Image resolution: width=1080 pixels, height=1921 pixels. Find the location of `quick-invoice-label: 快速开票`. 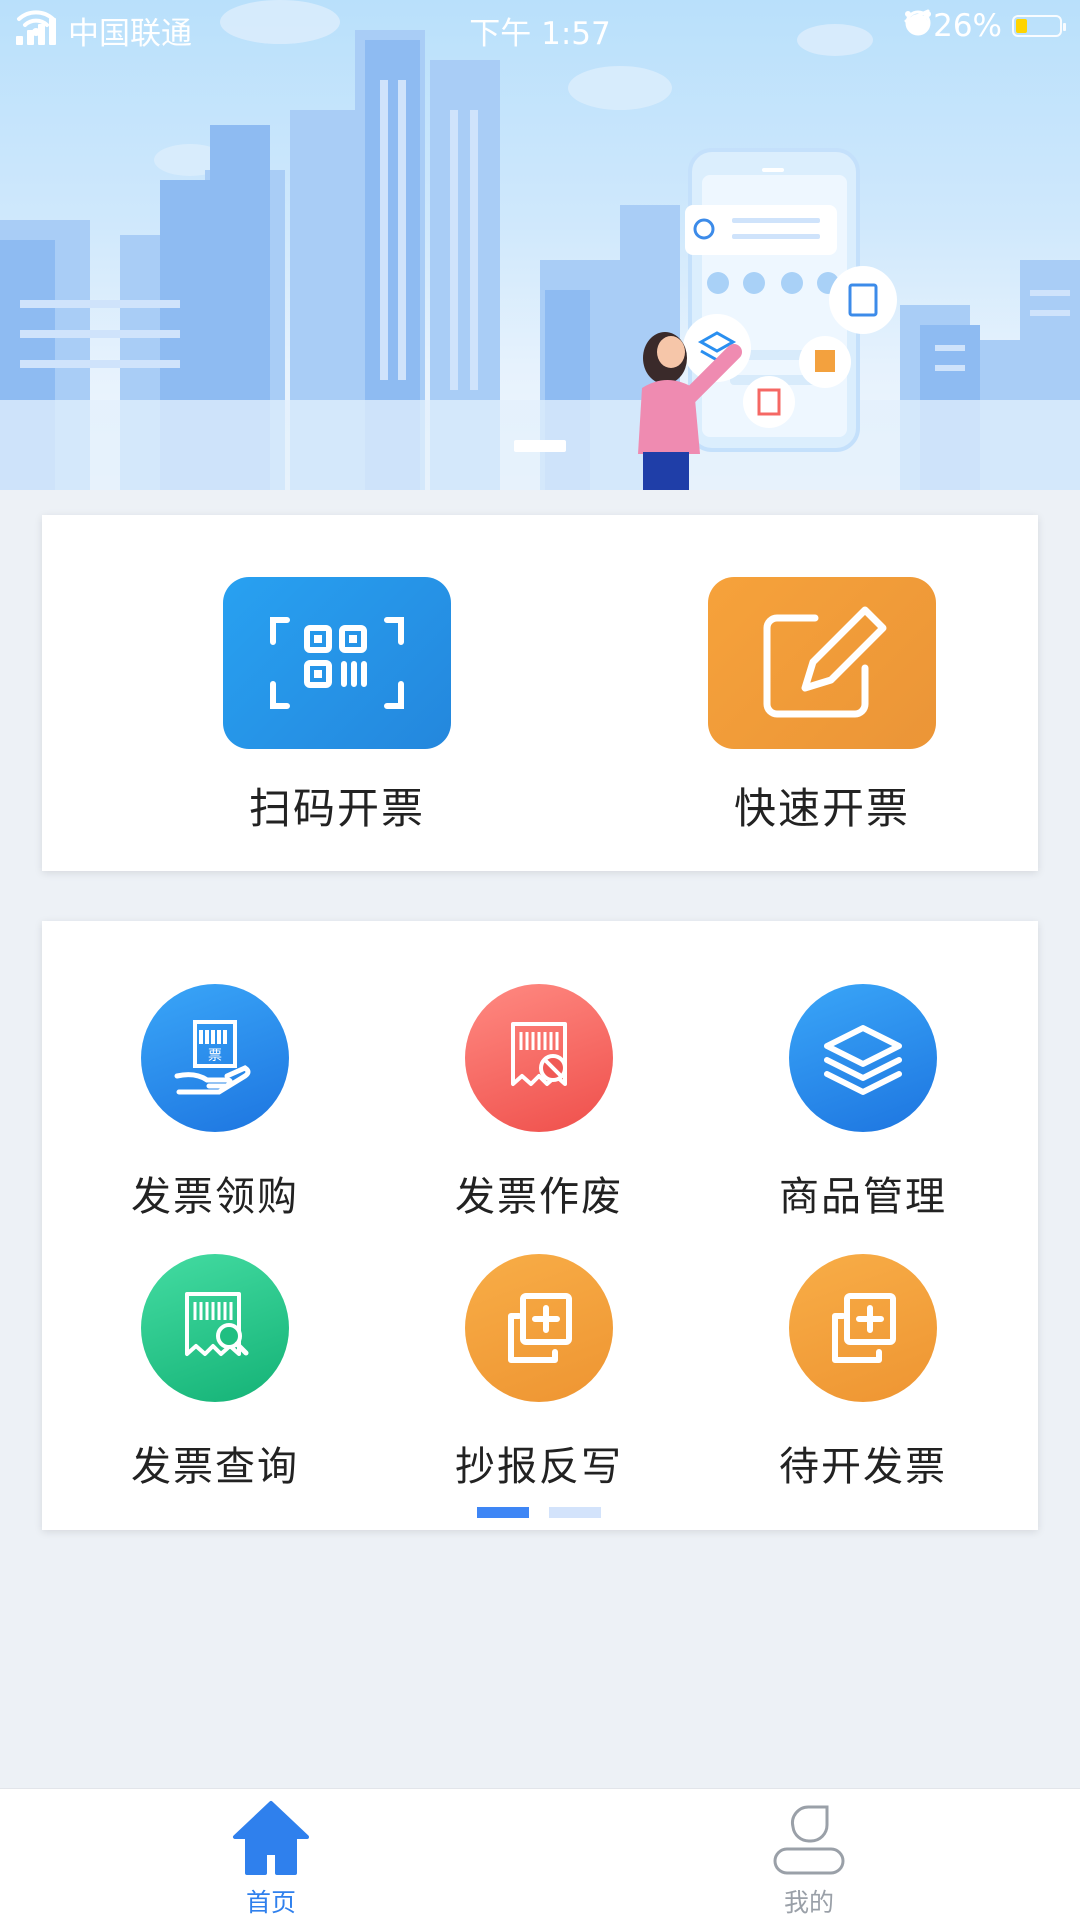

quick-invoice-label: 快速开票 is located at coordinates (821, 808).